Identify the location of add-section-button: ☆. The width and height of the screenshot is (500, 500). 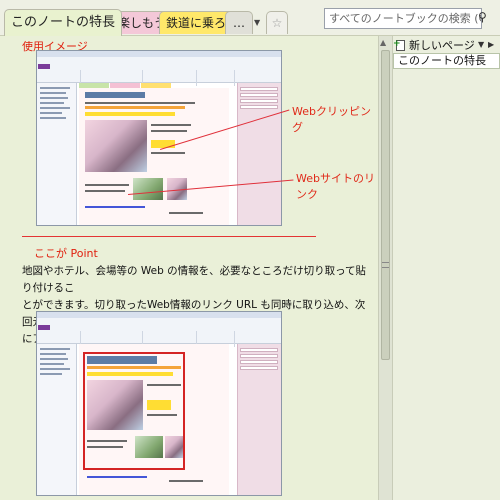
(277, 22).